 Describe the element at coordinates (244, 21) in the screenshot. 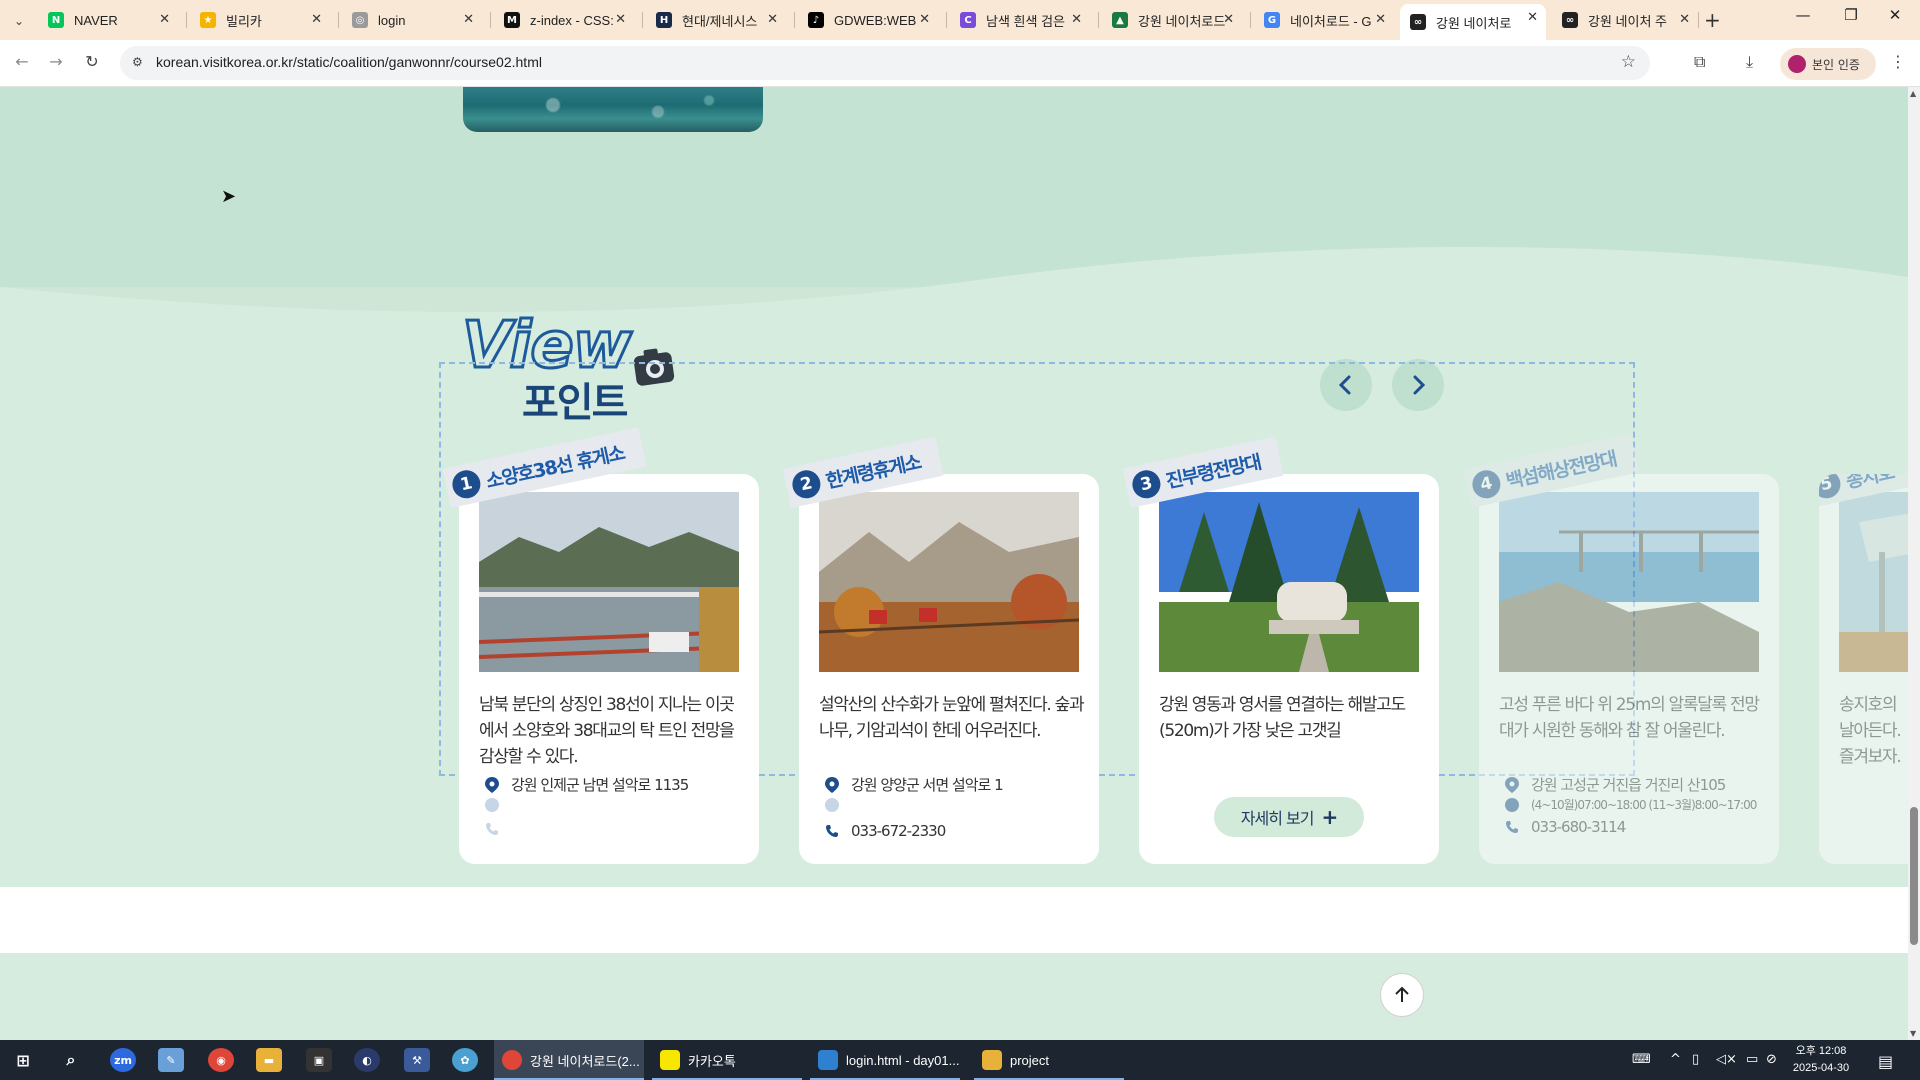

I see `tab-title: 빌리카` at that location.